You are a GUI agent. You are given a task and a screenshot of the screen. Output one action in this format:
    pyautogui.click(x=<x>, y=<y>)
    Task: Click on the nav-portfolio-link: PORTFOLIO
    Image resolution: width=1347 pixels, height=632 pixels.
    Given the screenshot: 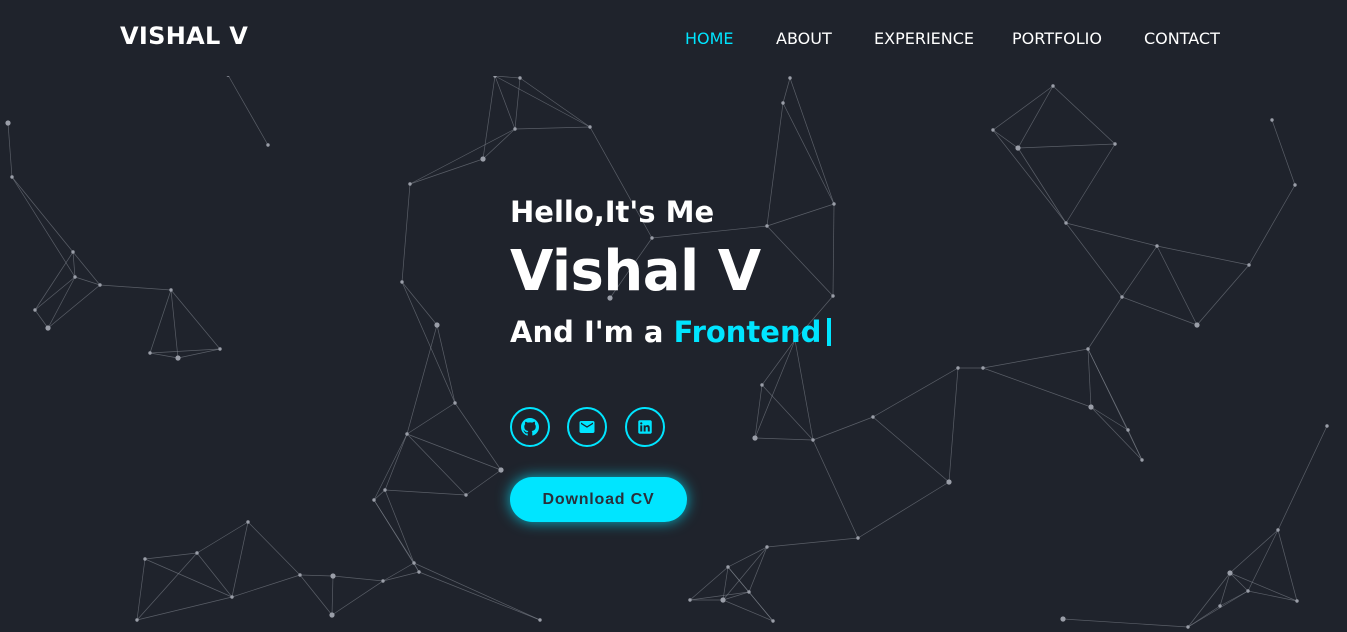 What is the action you would take?
    pyautogui.click(x=1057, y=38)
    